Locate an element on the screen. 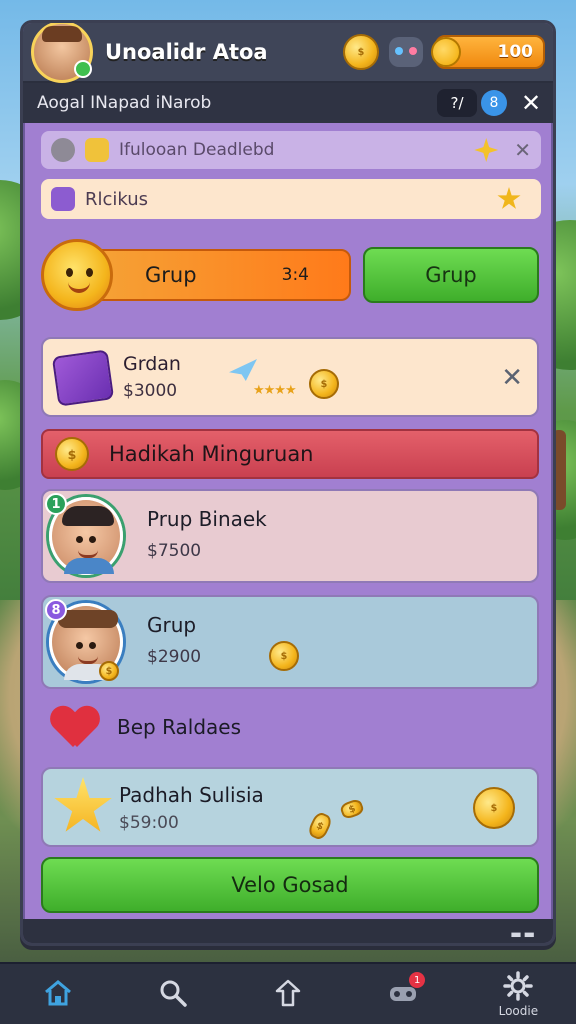 The height and width of the screenshot is (1024, 576). bottom-tab-bar: 1 Loodie is located at coordinates (288, 993).